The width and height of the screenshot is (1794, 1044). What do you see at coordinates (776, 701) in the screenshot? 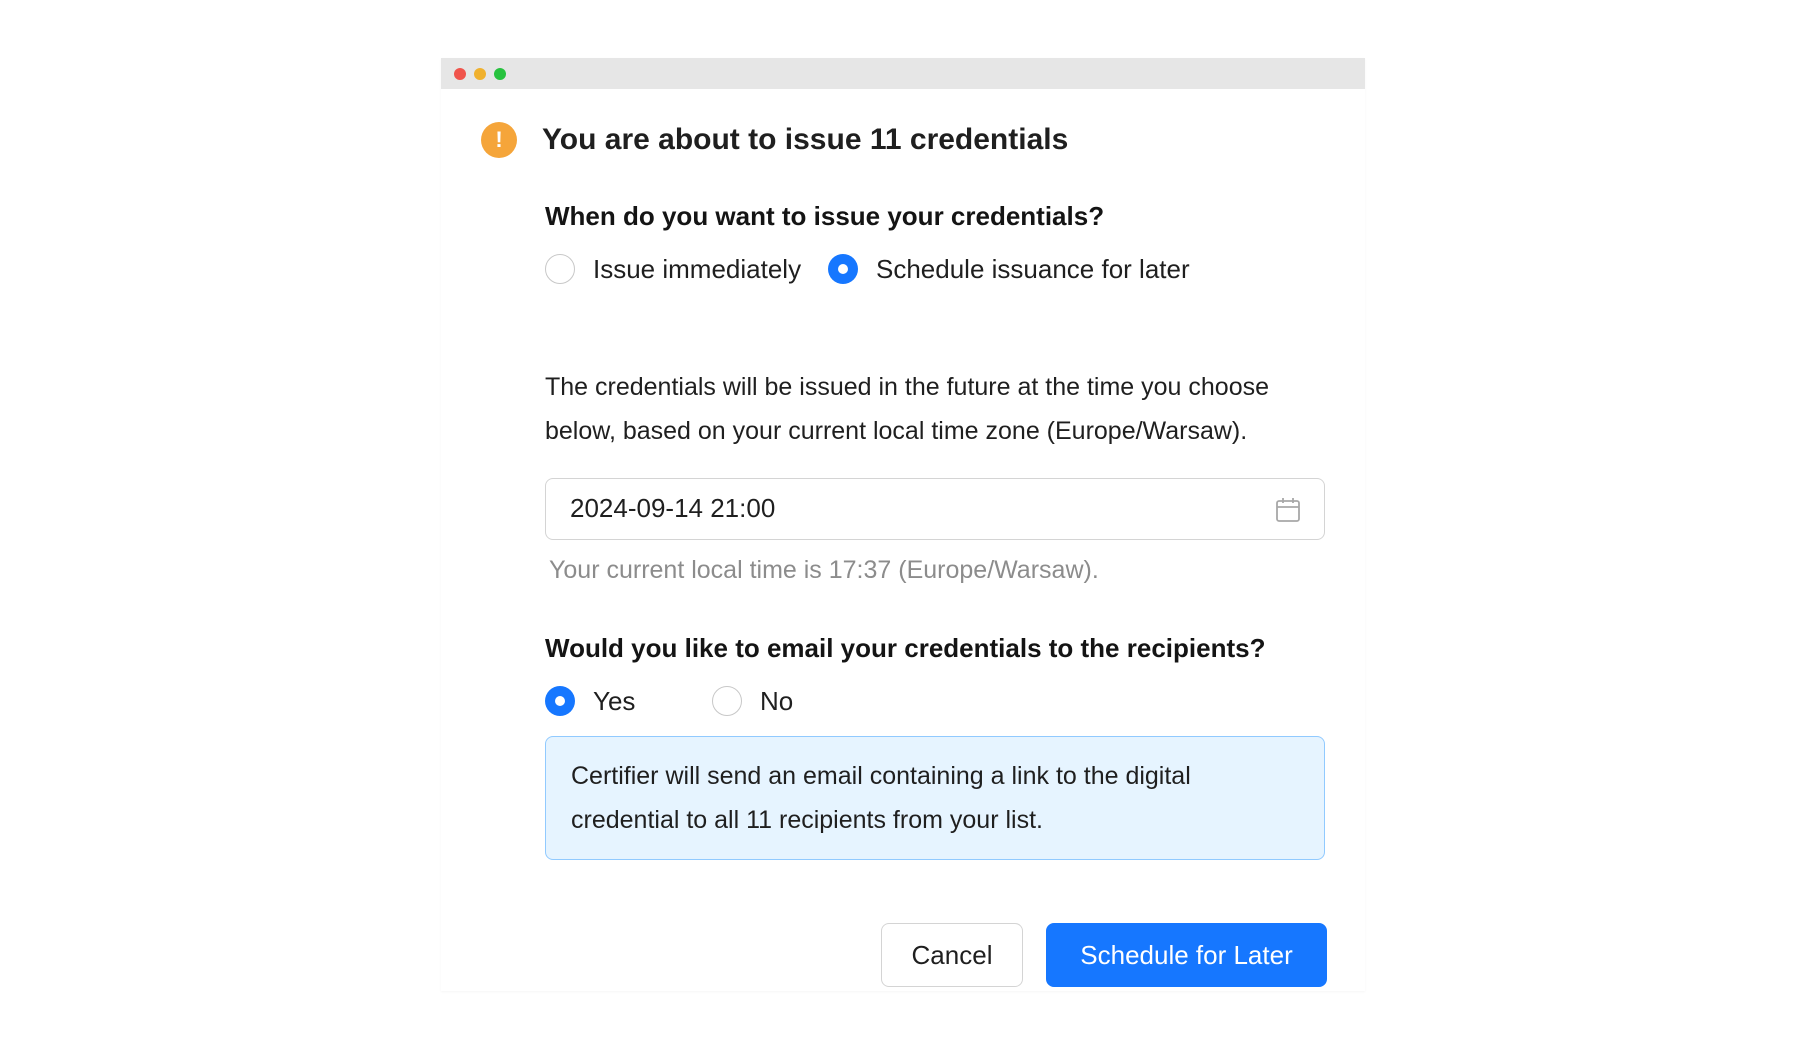
I see `email-no-label: No` at bounding box center [776, 701].